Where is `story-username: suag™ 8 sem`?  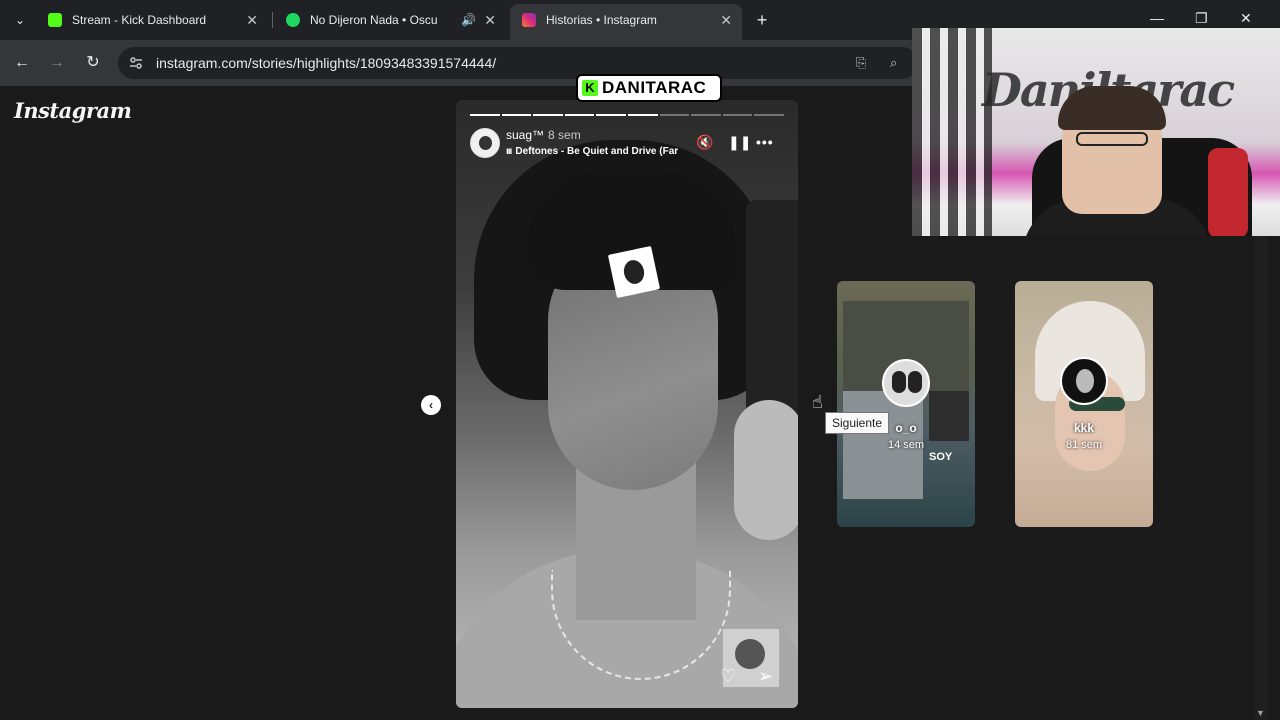 story-username: suag™ 8 sem is located at coordinates (543, 135).